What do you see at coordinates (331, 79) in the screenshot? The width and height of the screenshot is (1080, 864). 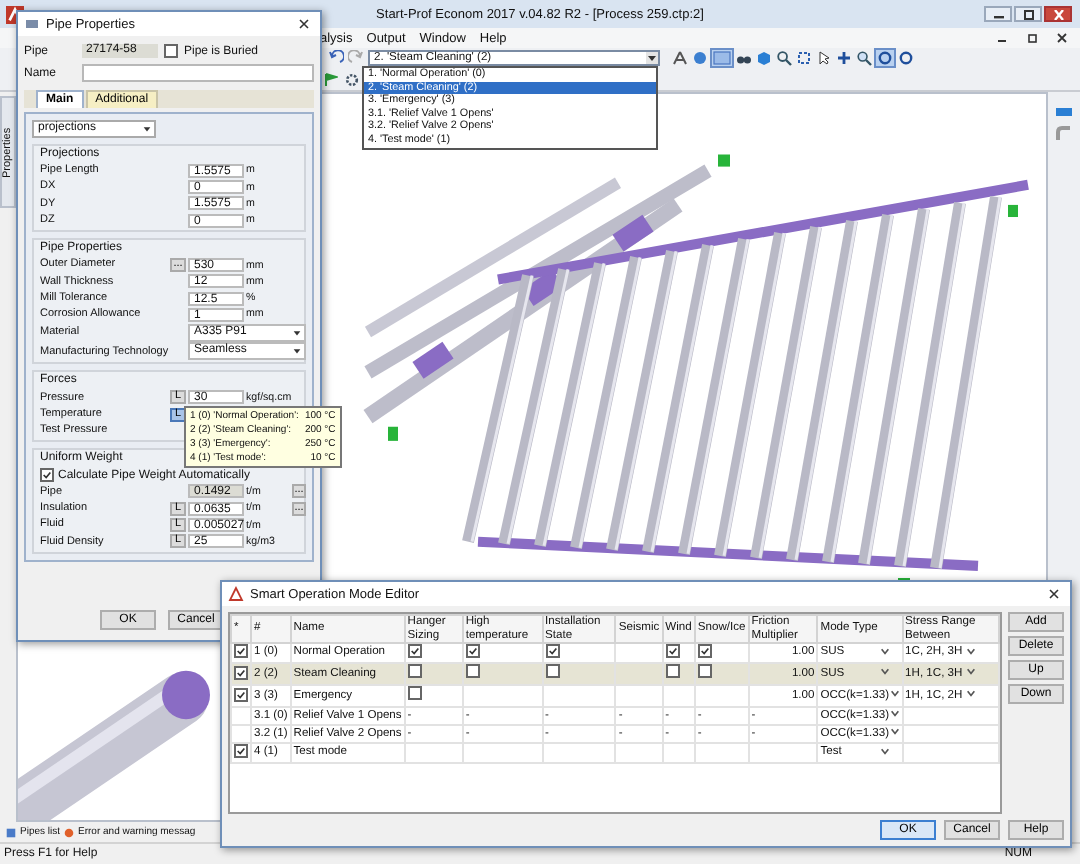 I see `flag-icon` at bounding box center [331, 79].